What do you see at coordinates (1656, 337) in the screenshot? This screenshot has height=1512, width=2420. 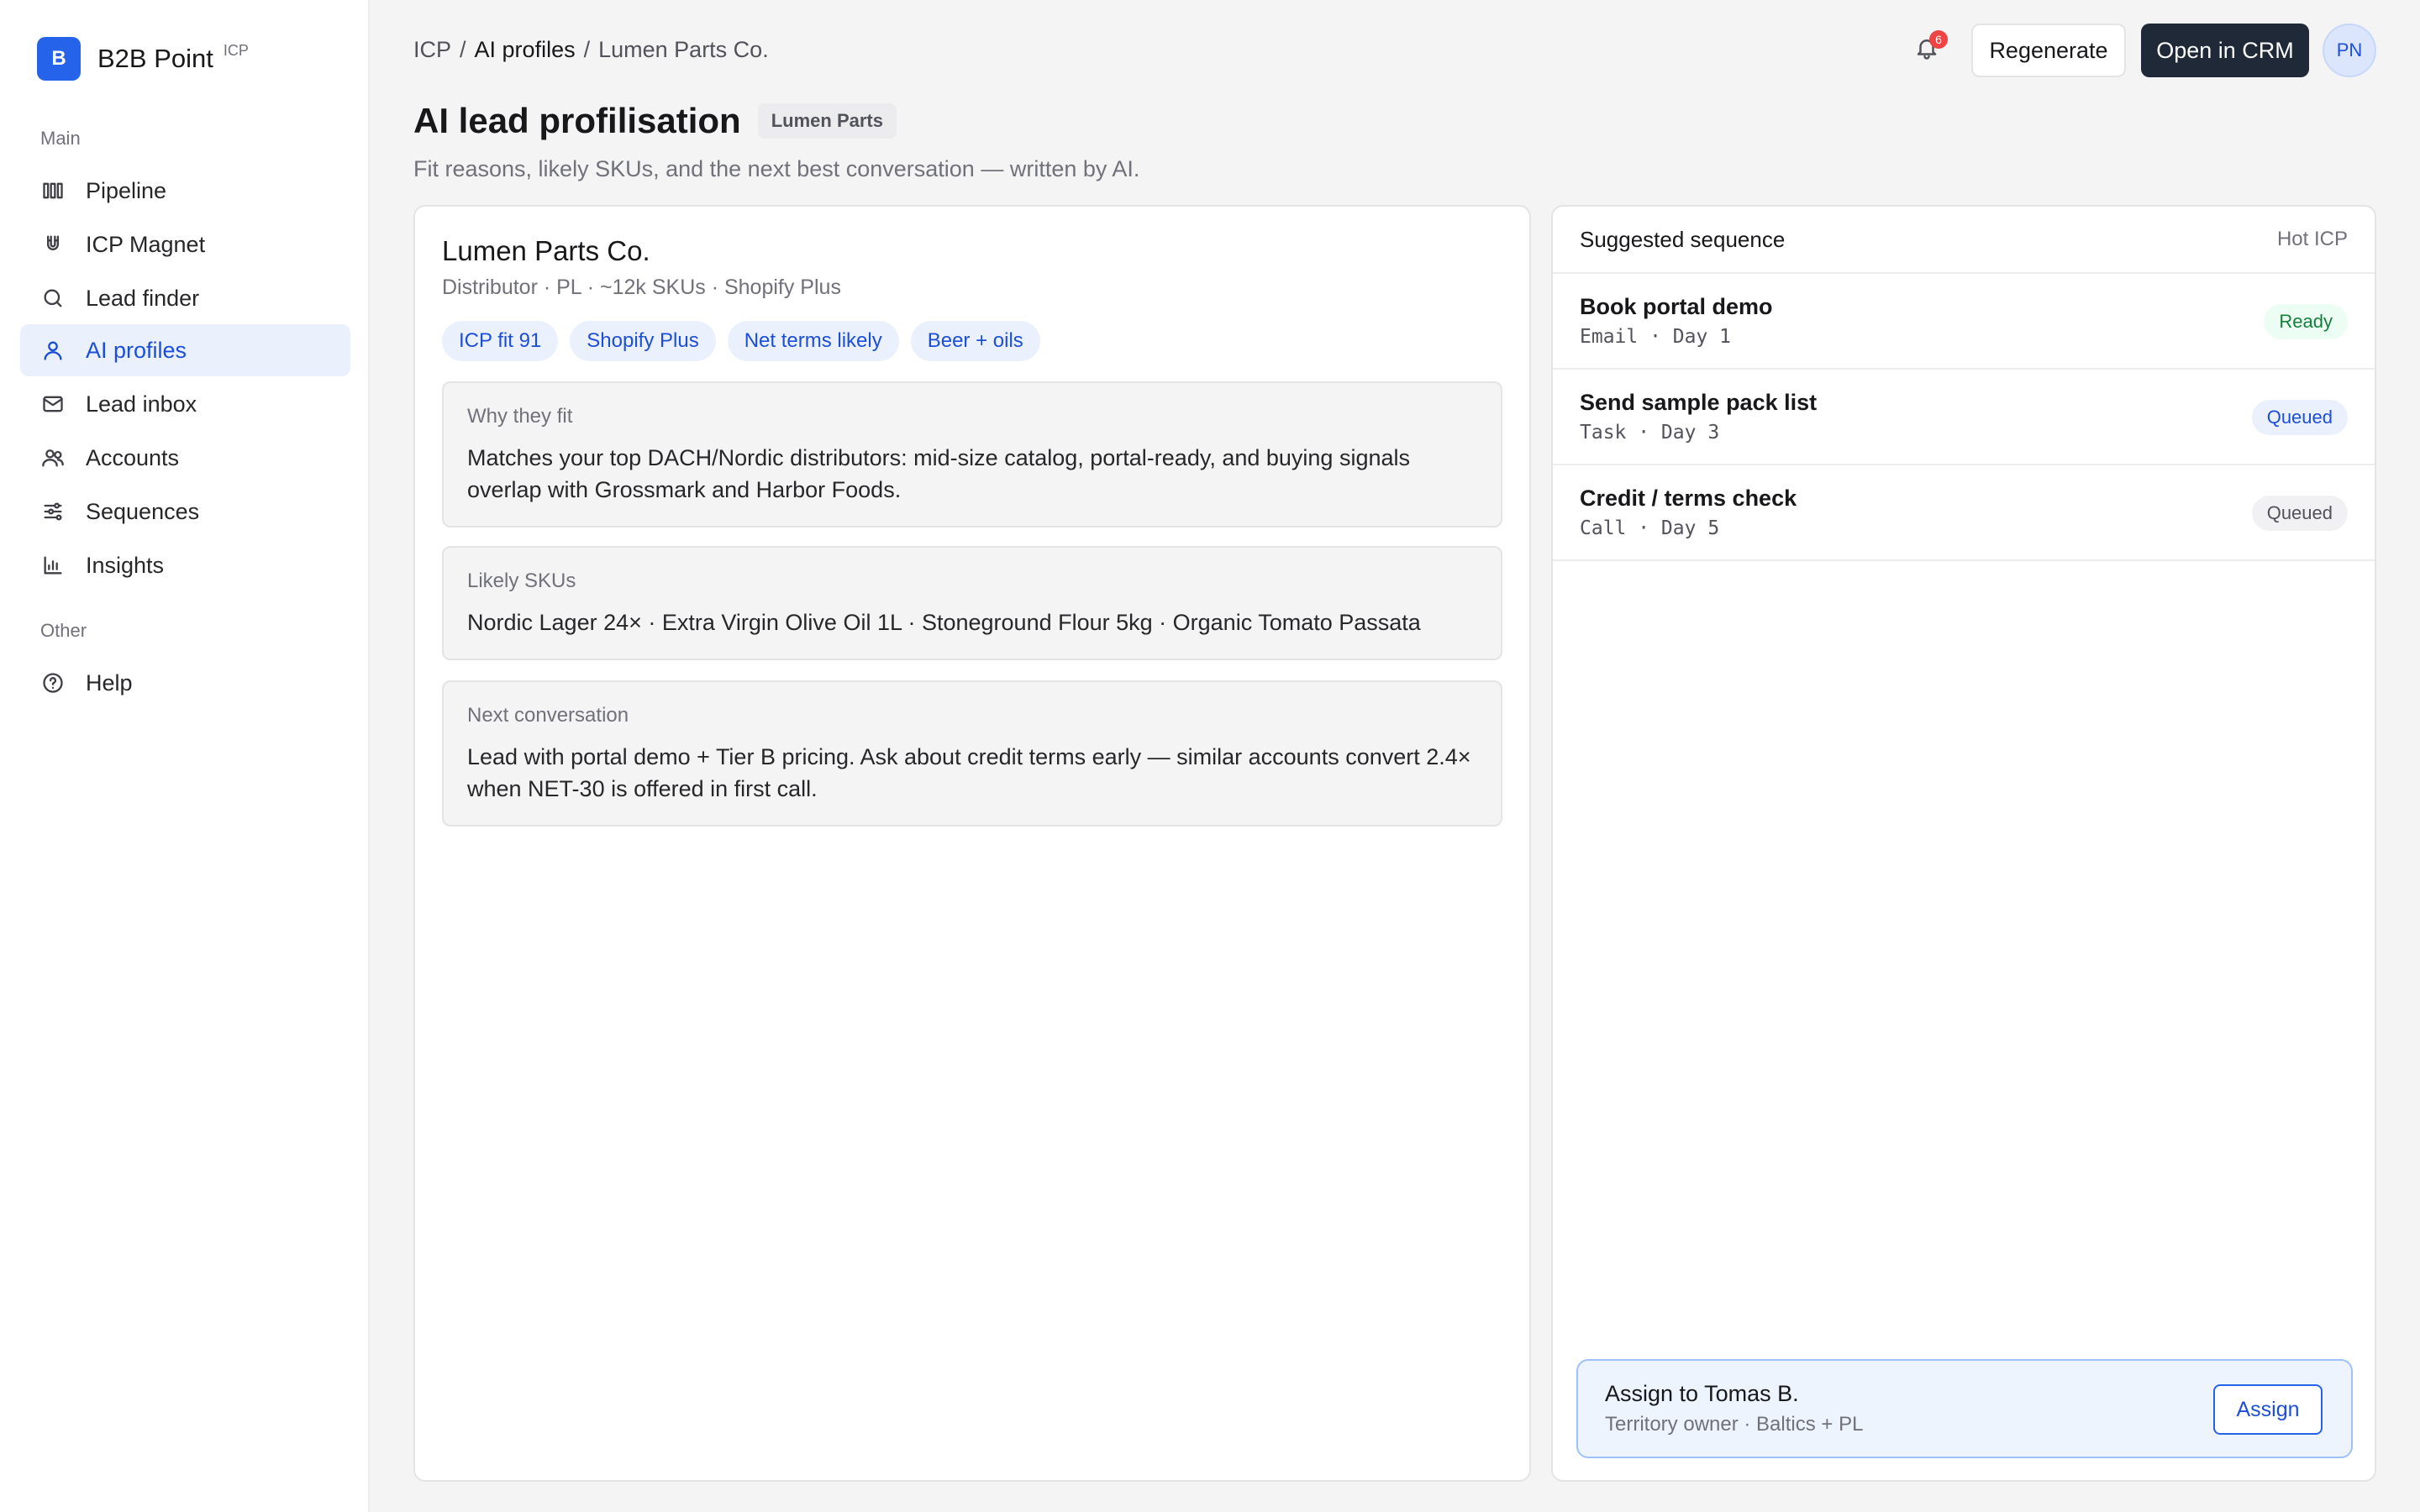 I see `step-detail: Email · Day 1` at bounding box center [1656, 337].